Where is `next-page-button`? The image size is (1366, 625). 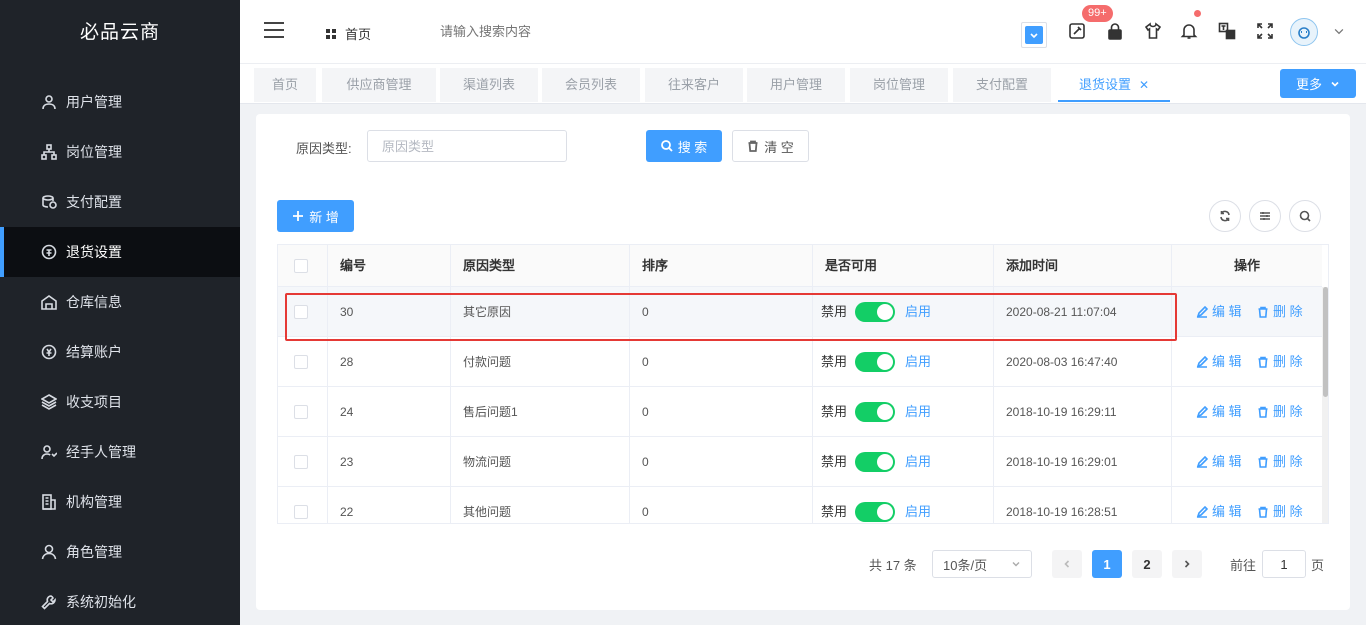
next-page-button is located at coordinates (1187, 564).